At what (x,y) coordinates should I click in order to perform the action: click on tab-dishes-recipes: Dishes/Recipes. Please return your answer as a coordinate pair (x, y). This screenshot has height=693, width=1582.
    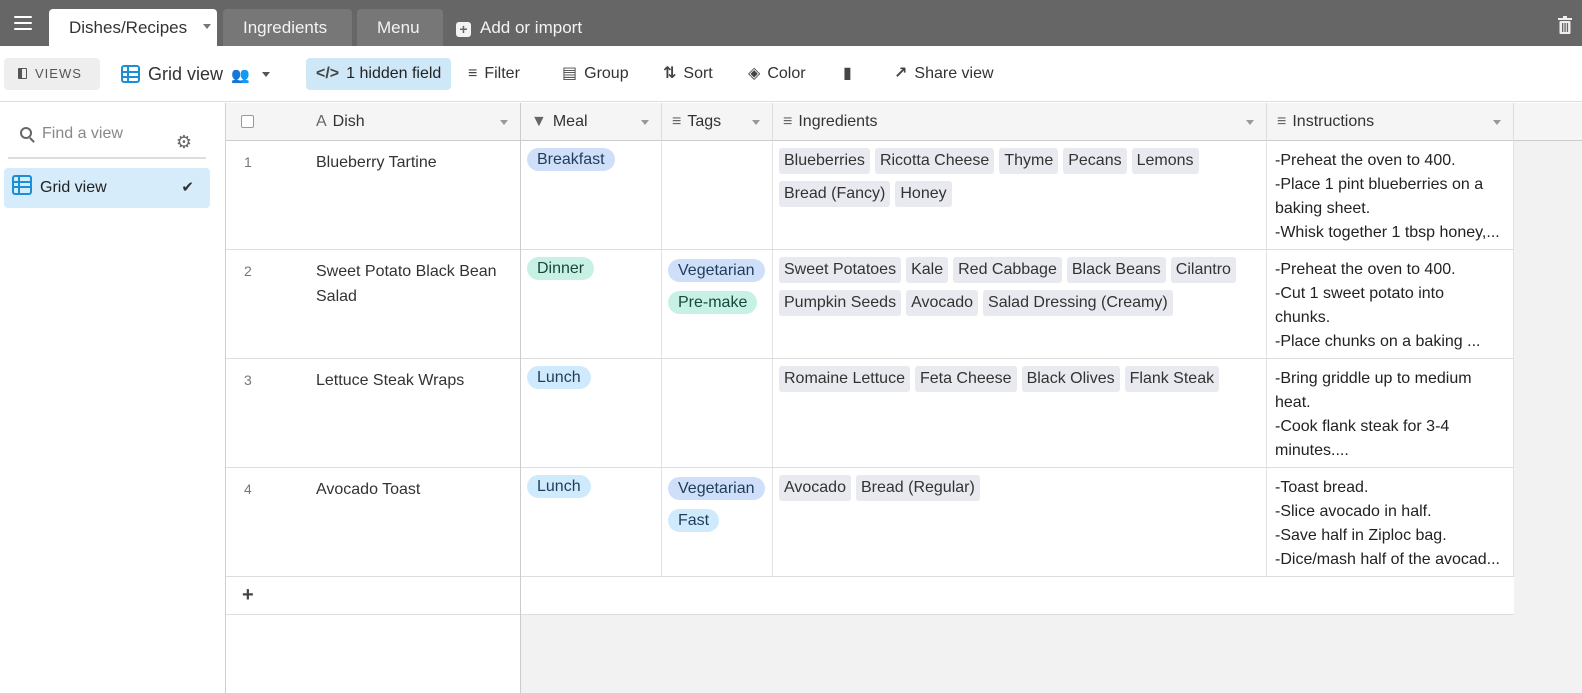
    Looking at the image, I should click on (133, 27).